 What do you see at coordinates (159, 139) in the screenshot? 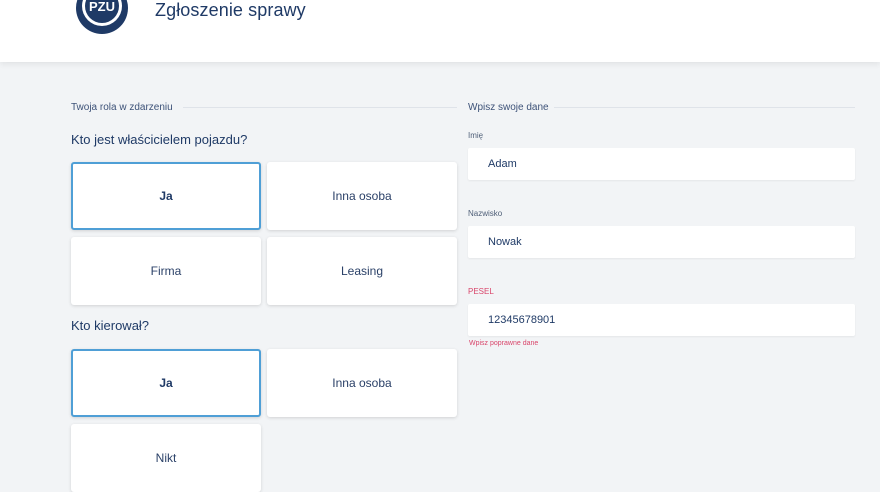
I see `owner-question: Kto jest właścicielem pojazdu?` at bounding box center [159, 139].